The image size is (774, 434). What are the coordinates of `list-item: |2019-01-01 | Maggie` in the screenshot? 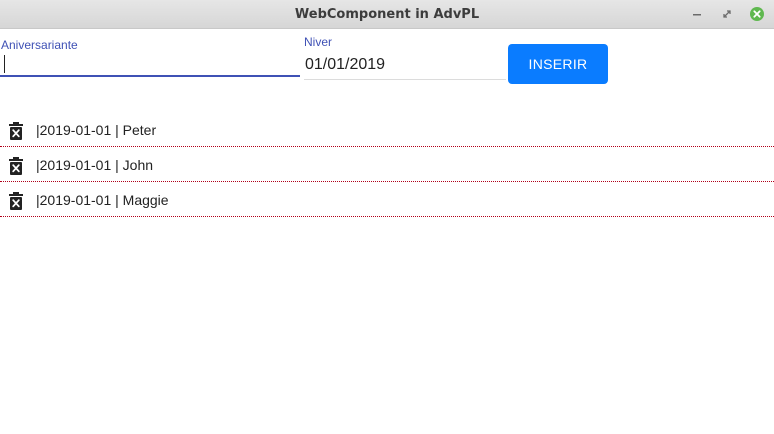 It's located at (387, 199).